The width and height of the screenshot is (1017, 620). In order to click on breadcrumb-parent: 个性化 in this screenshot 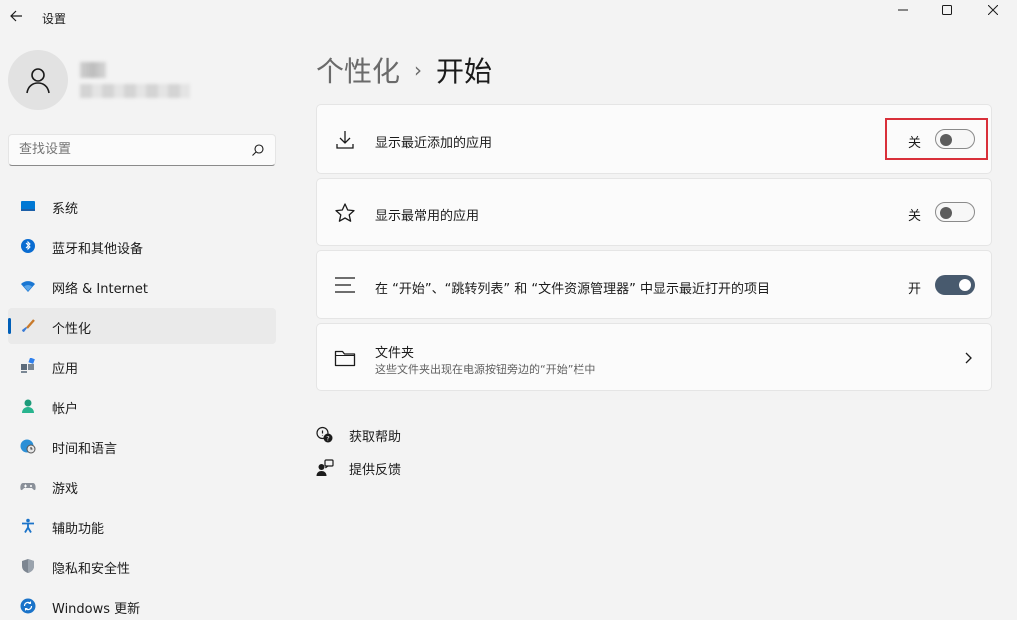, I will do `click(358, 70)`.